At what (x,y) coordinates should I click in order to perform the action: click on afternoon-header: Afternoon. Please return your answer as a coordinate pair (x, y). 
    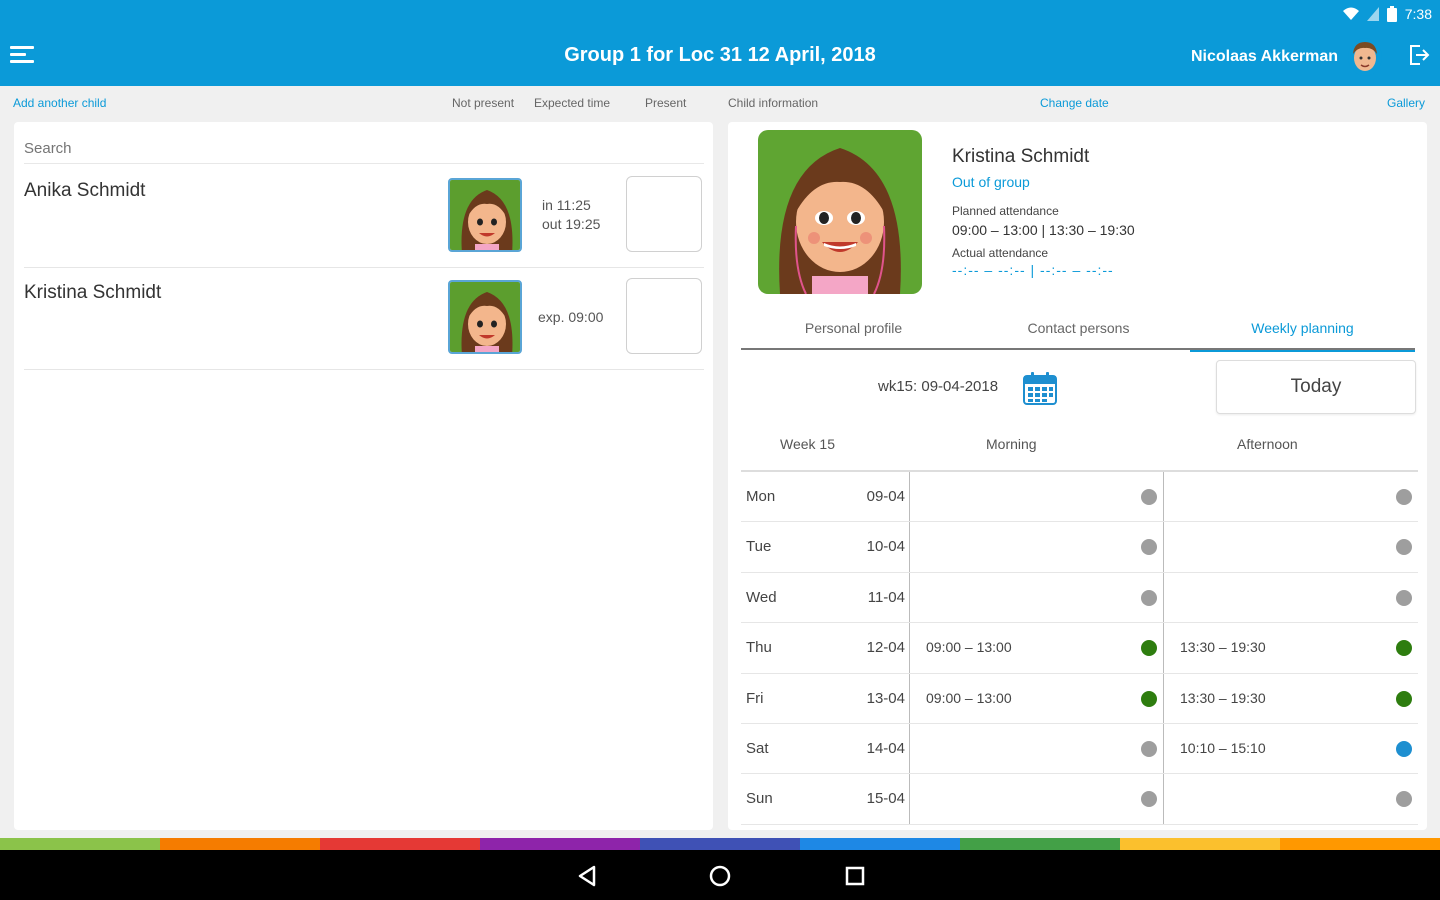
    Looking at the image, I should click on (1267, 444).